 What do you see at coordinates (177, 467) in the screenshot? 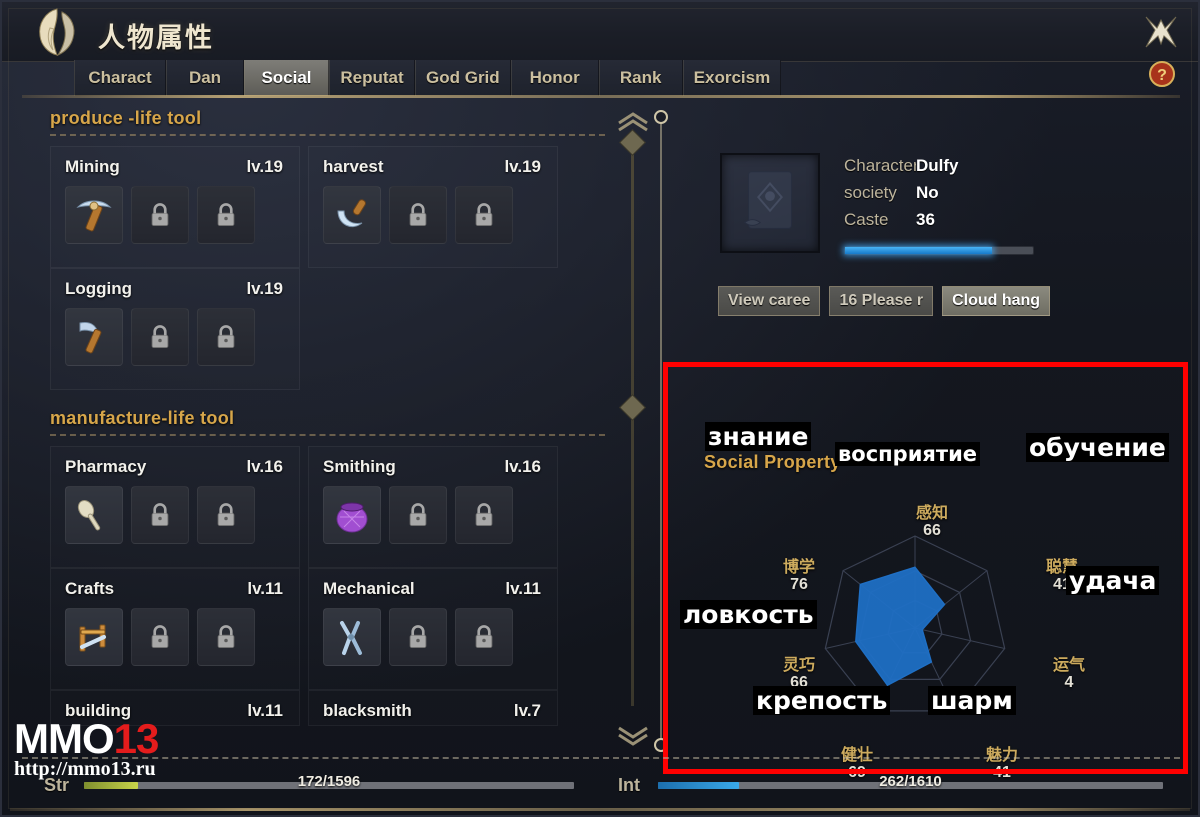
I see `skill-header: Pharmacy lv.16` at bounding box center [177, 467].